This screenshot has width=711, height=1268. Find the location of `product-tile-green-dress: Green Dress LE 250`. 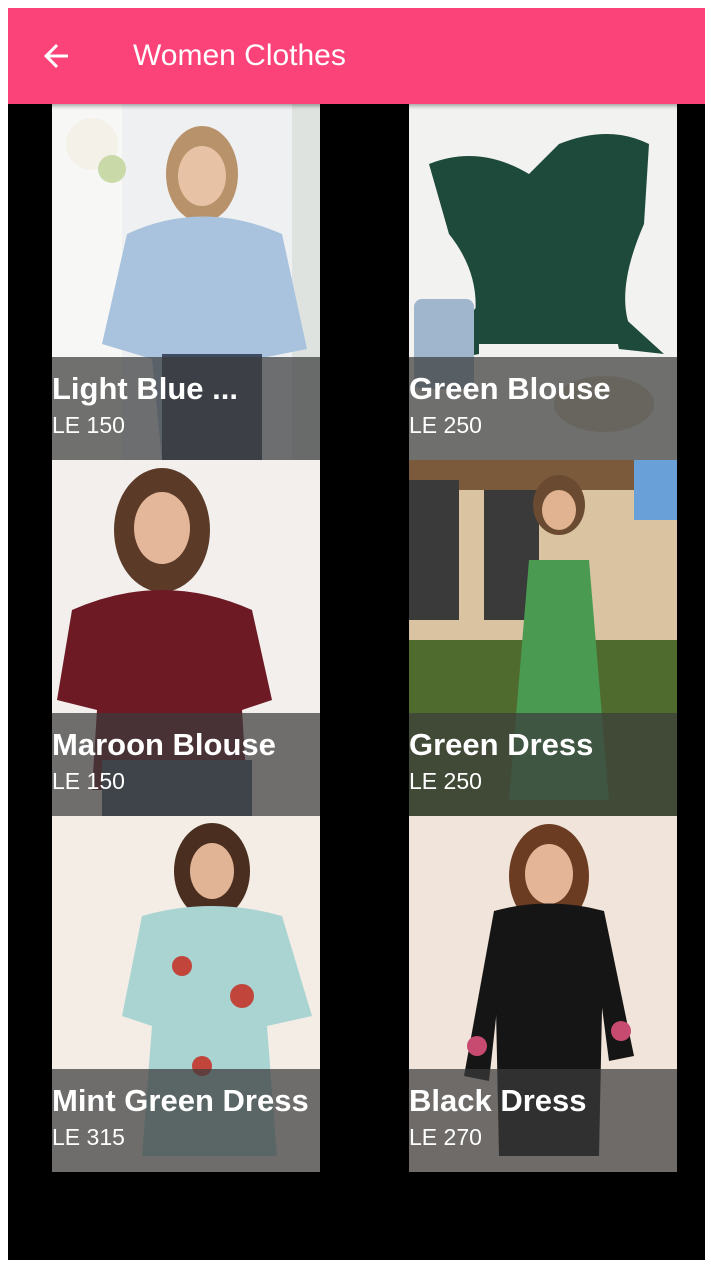

product-tile-green-dress: Green Dress LE 250 is located at coordinates (543, 638).